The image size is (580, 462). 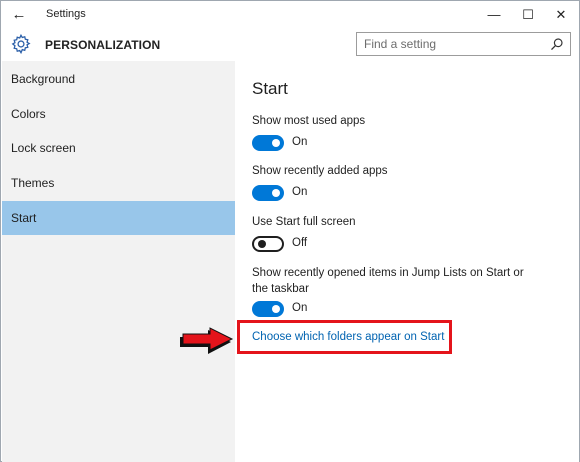 I want to click on page-title: PERSONALIZATION, so click(x=103, y=45).